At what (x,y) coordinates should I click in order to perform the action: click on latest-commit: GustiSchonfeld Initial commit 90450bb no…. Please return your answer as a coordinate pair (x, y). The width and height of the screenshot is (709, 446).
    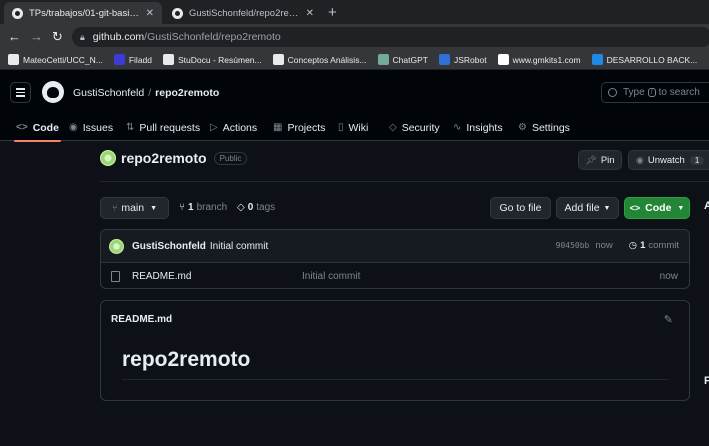
    Looking at the image, I should click on (395, 246).